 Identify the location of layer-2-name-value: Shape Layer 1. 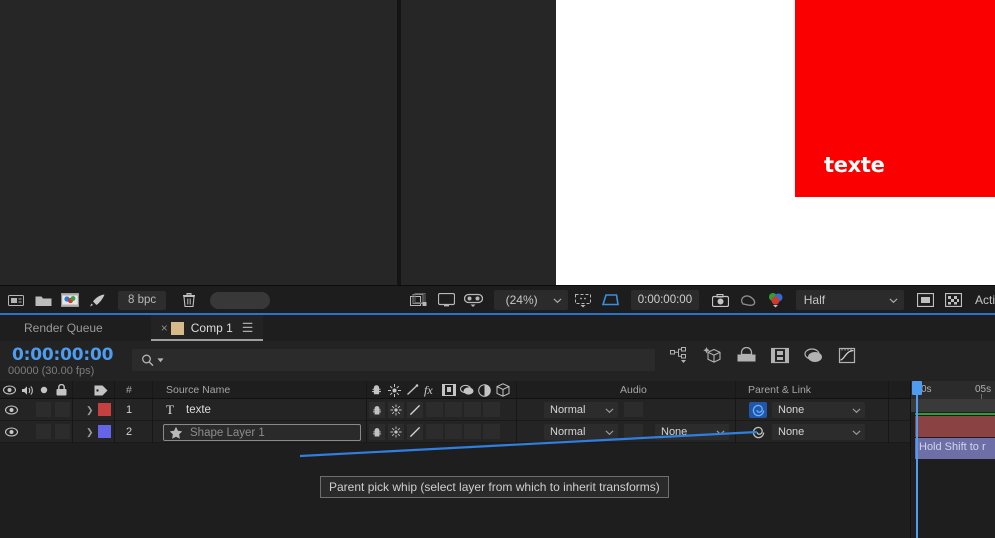
(227, 433).